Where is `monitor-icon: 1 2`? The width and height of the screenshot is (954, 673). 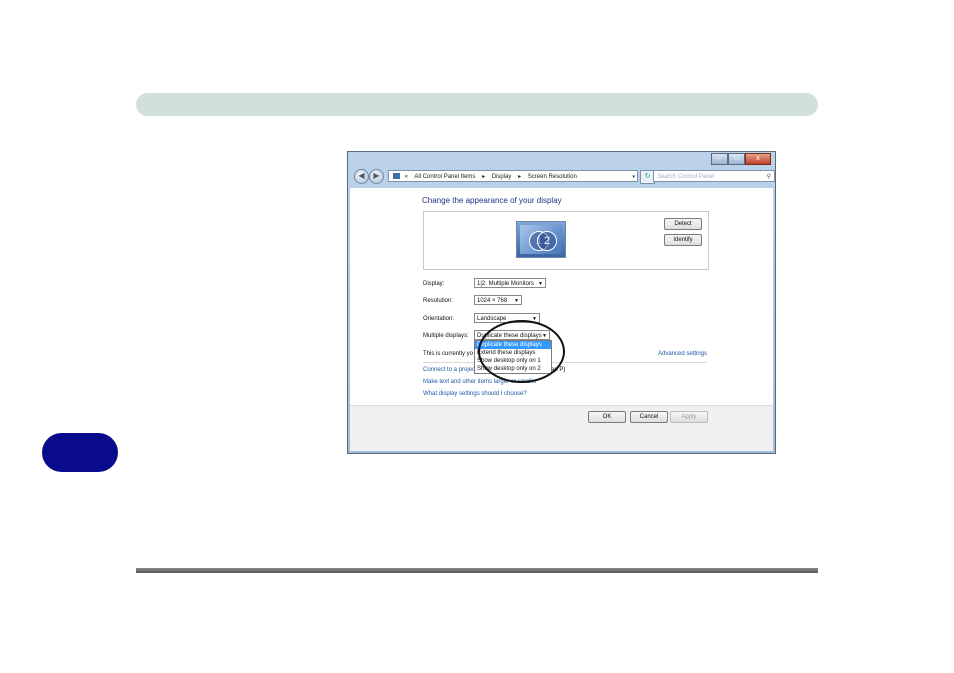 monitor-icon: 1 2 is located at coordinates (541, 239).